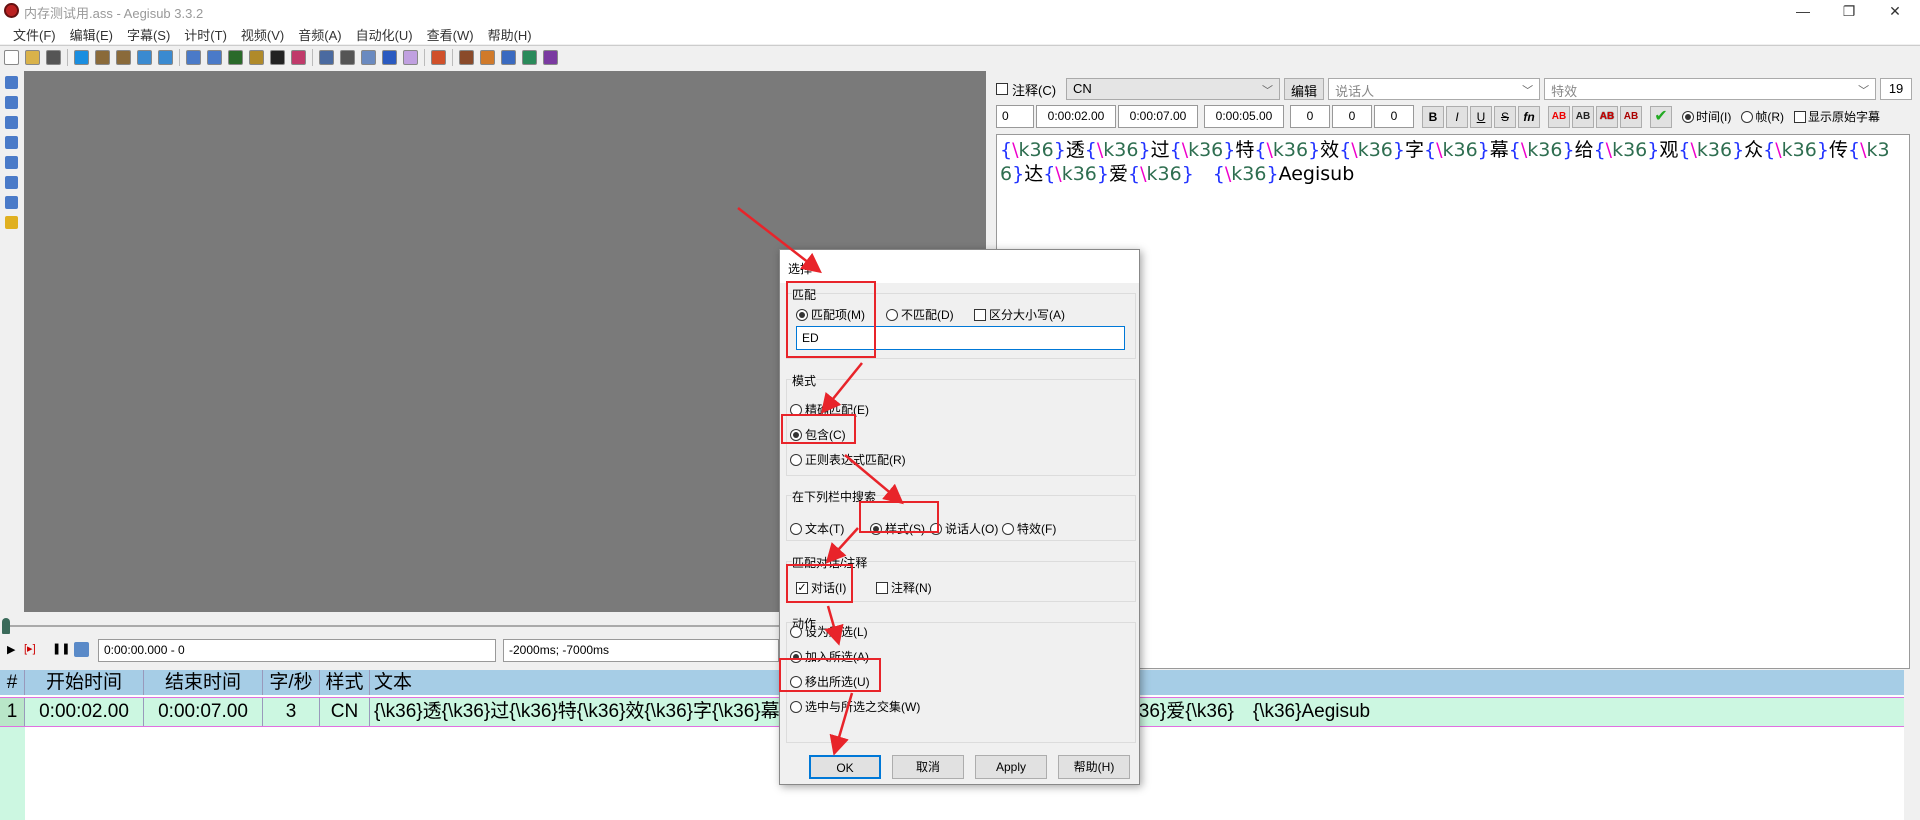 This screenshot has width=1920, height=820. Describe the element at coordinates (1661, 116) in the screenshot. I see `commit-check-icon: ✔` at that location.